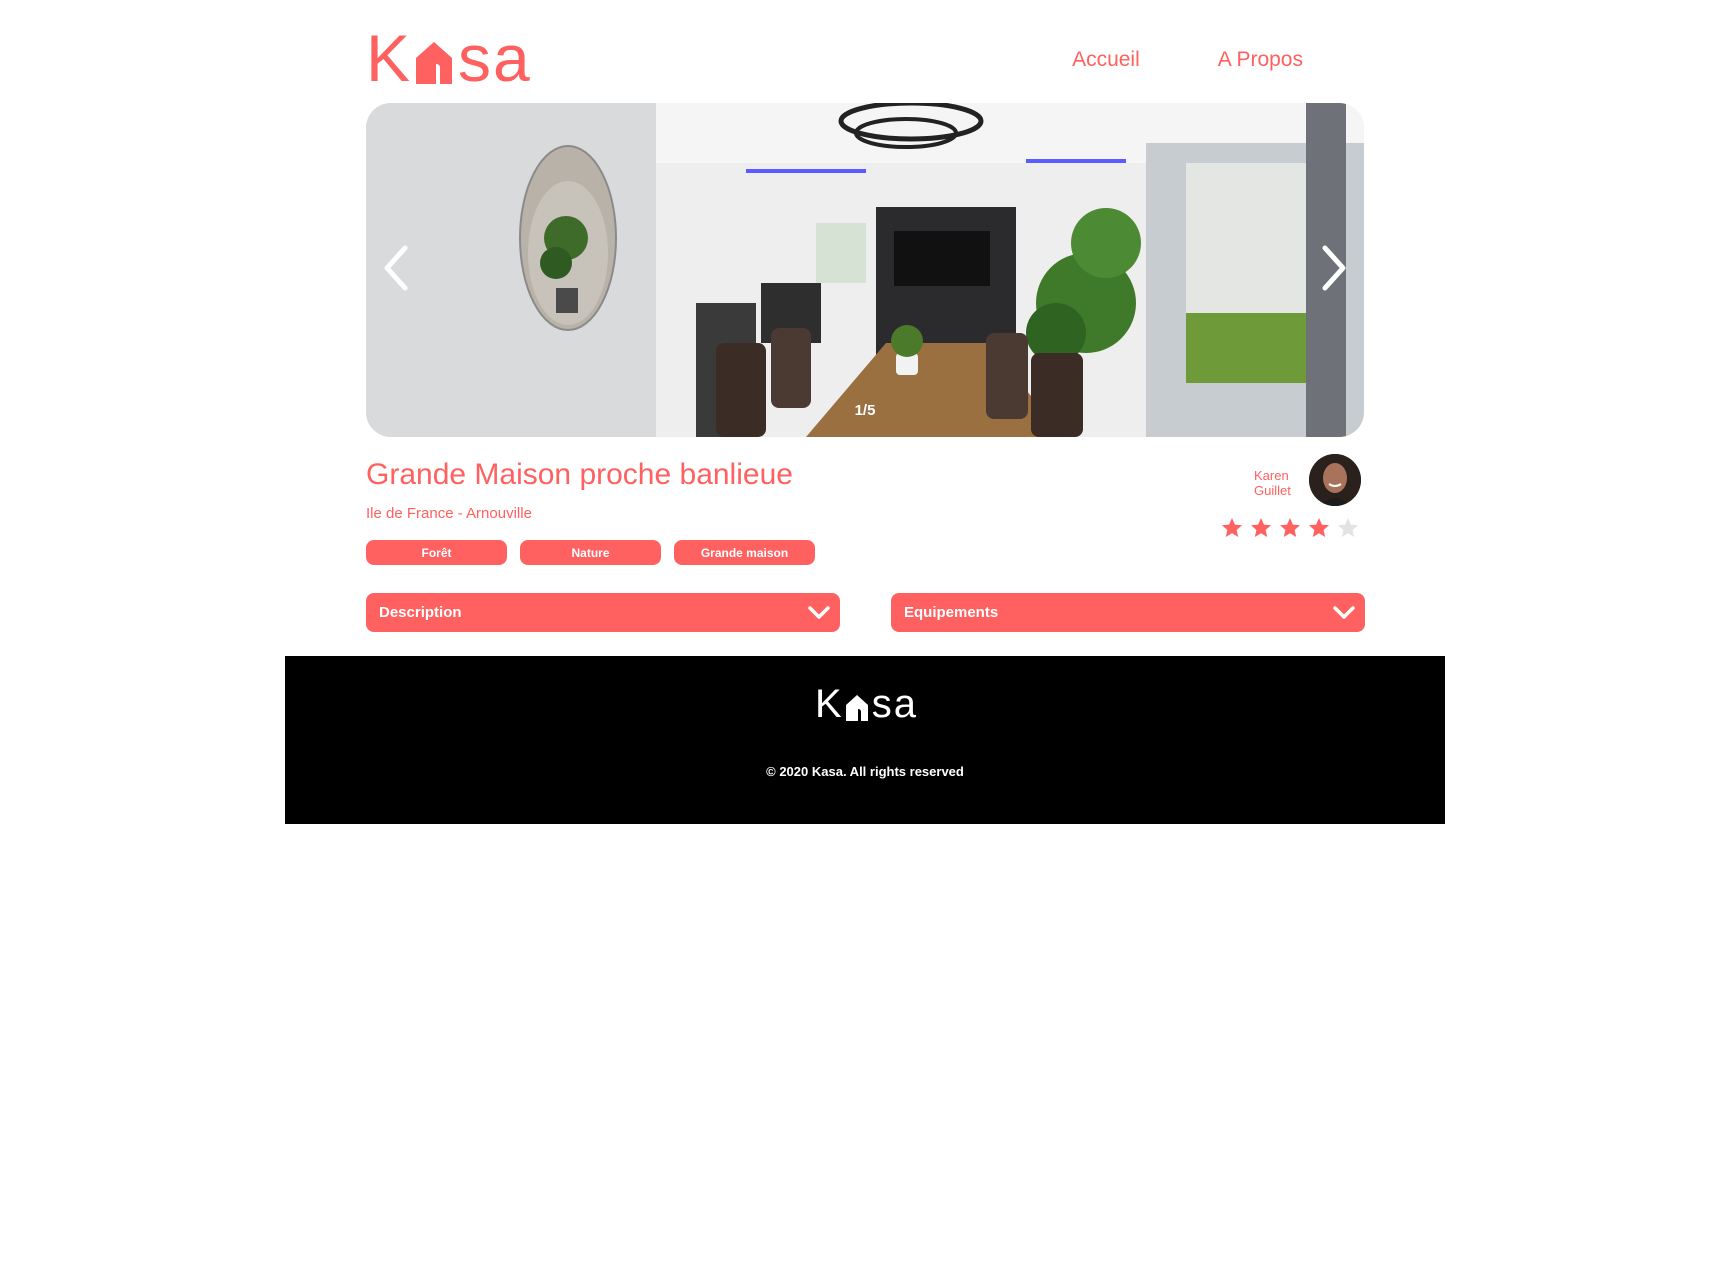 The image size is (1718, 1274). I want to click on tag-nature: Nature, so click(590, 552).